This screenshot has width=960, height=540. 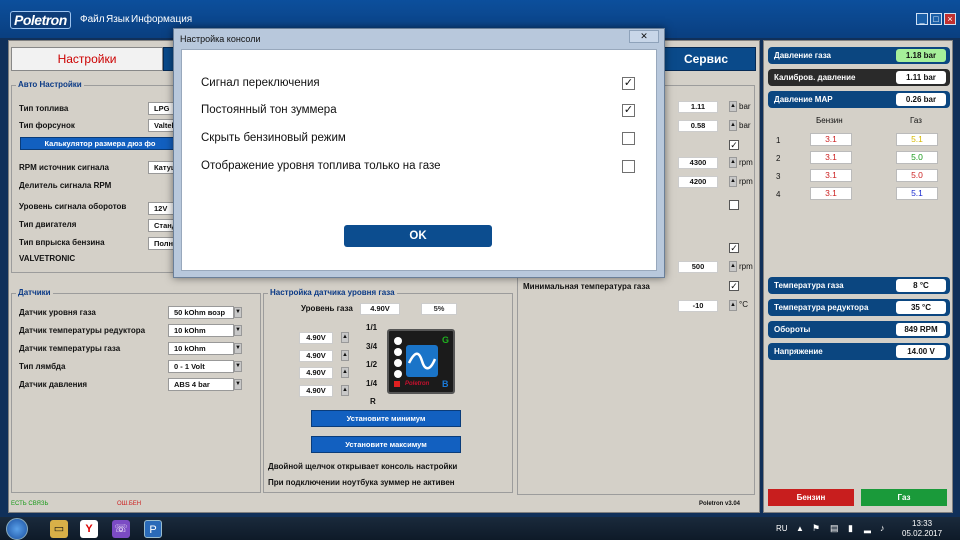 What do you see at coordinates (161, 19) in the screenshot?
I see `menu-info: Информация` at bounding box center [161, 19].